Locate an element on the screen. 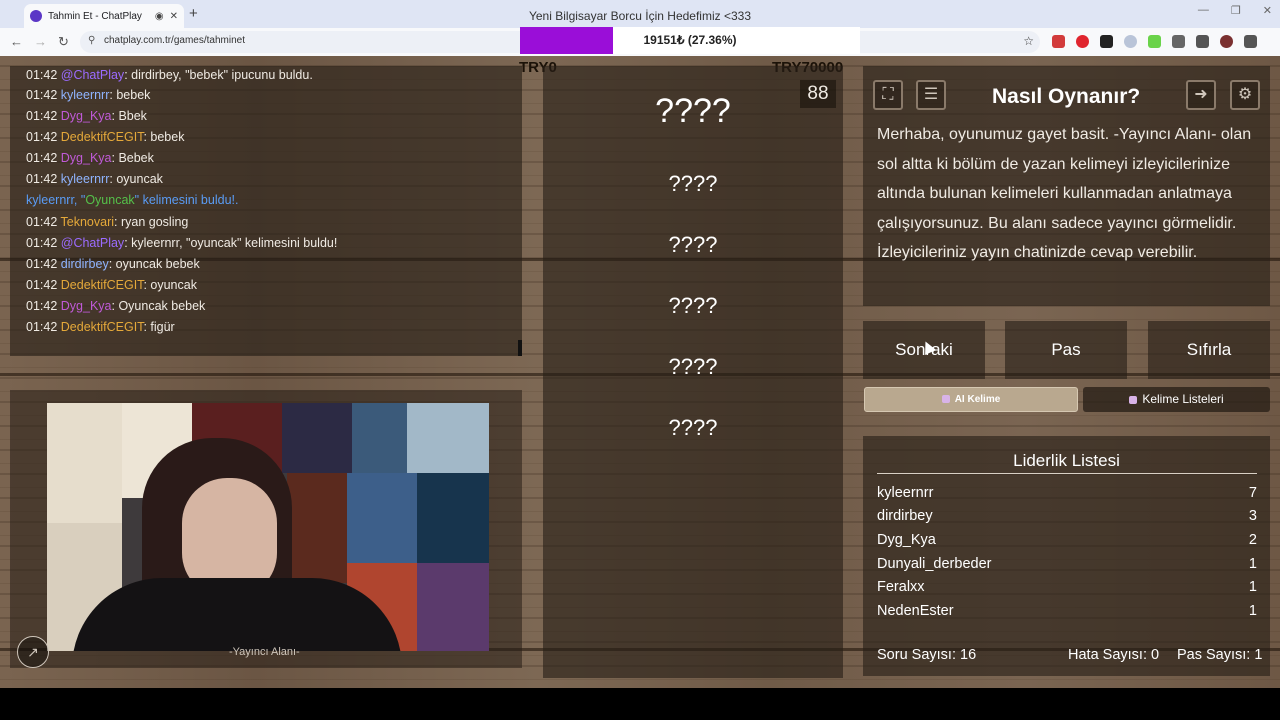 The image size is (1280, 720). bookmark-star-icon: ☆ is located at coordinates (1028, 41).